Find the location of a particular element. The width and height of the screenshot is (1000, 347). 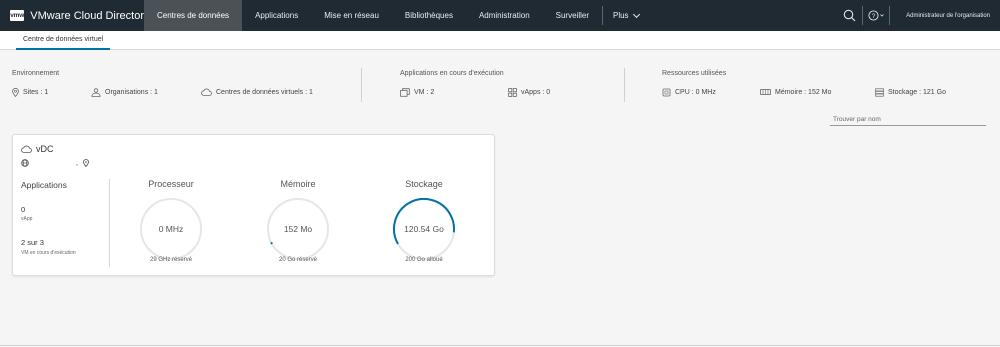

card-divider is located at coordinates (109, 223).